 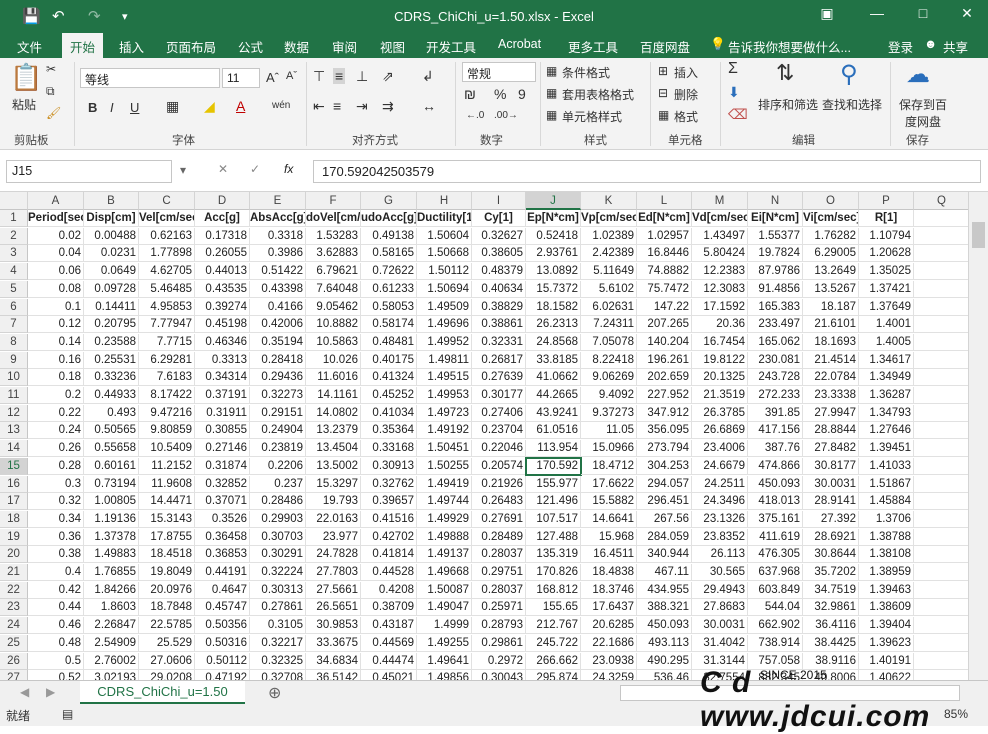 I want to click on table-cell: 1.35025, so click(x=886, y=272).